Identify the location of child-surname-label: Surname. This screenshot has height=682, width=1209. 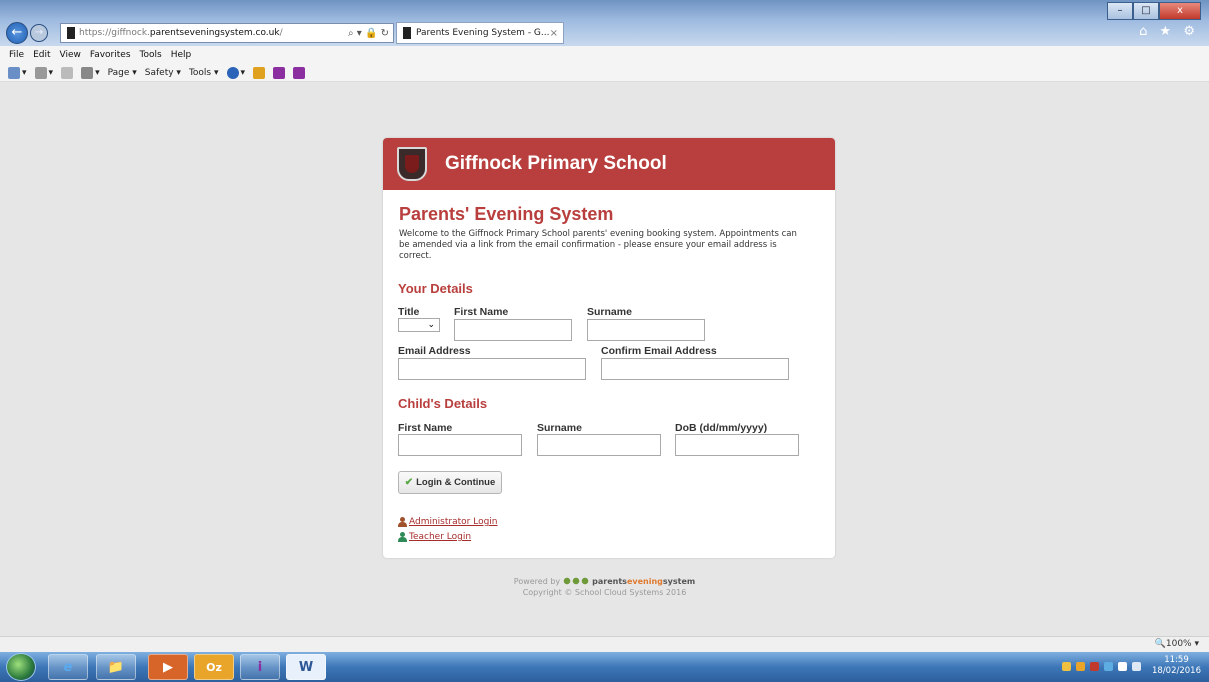
(559, 428).